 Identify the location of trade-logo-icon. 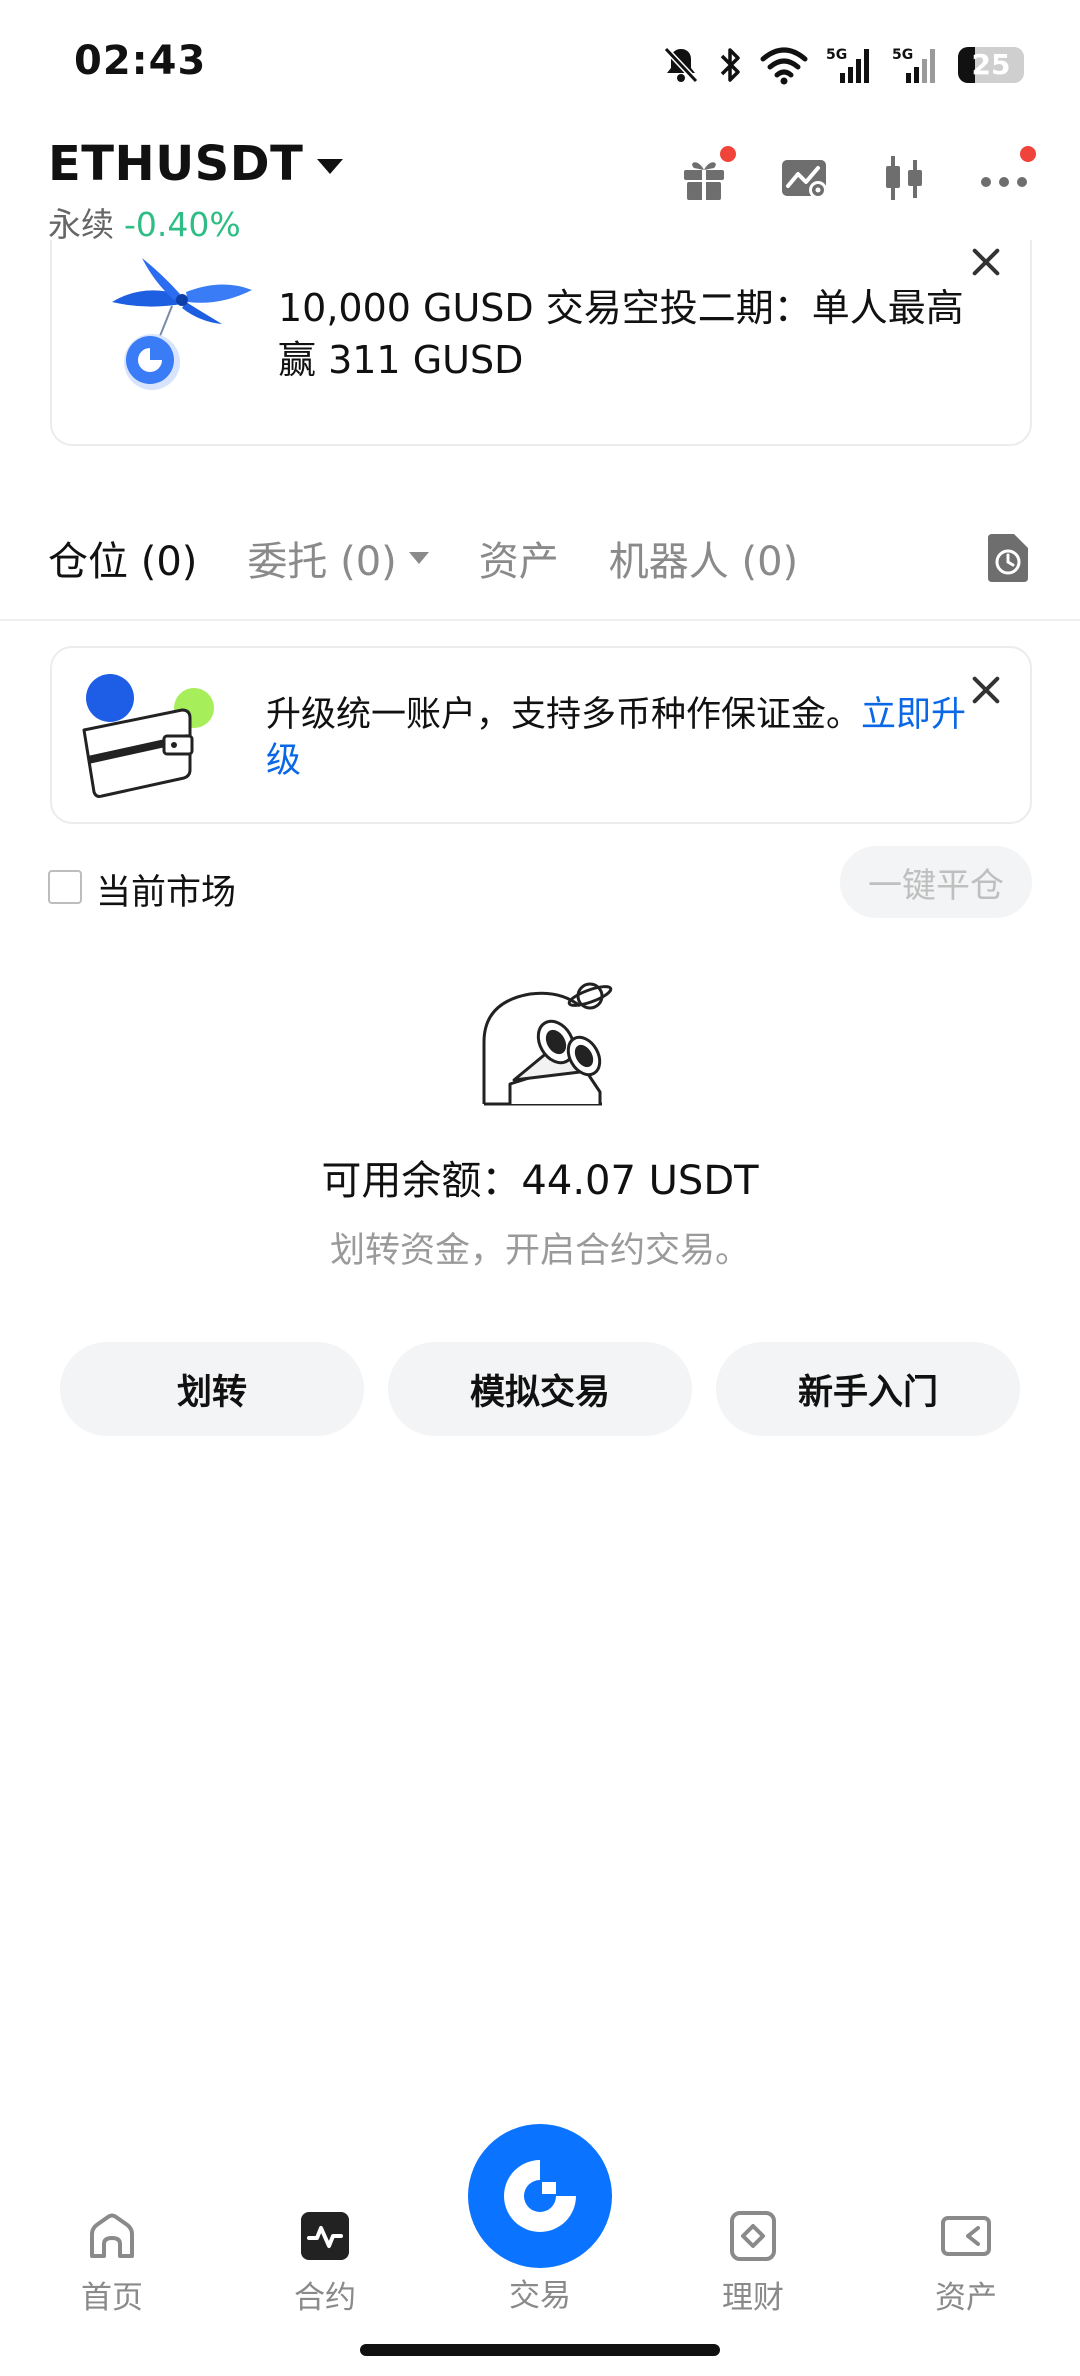
(540, 2196).